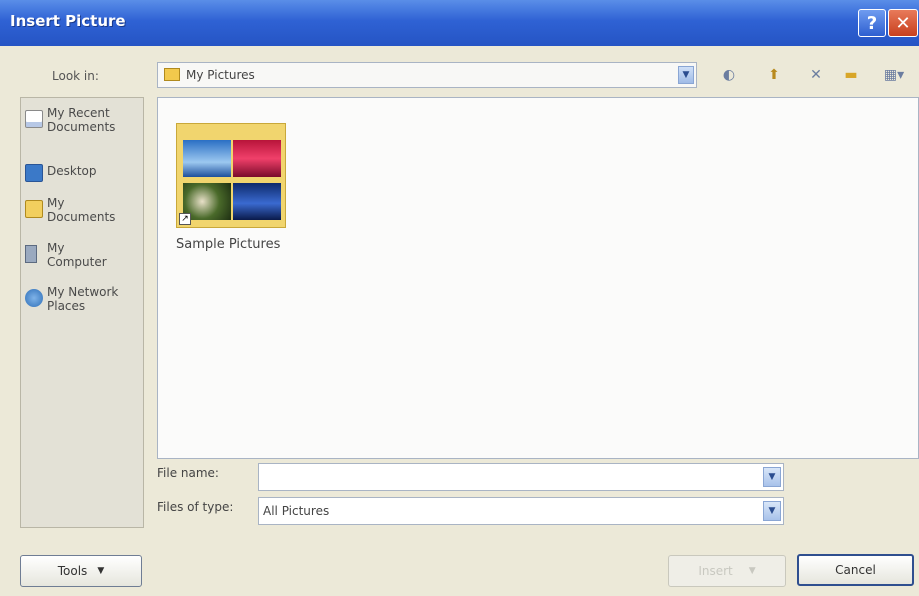 The width and height of the screenshot is (919, 596). What do you see at coordinates (296, 511) in the screenshot?
I see `files-of-type-value: All Pictures` at bounding box center [296, 511].